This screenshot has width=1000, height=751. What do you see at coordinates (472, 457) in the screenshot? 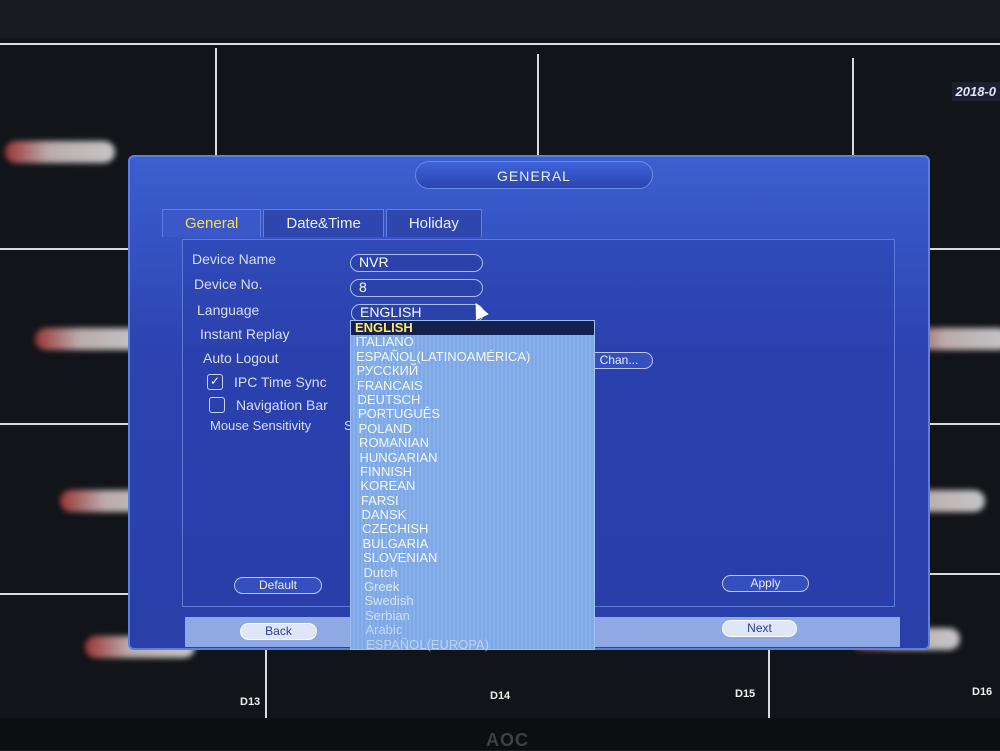
I see `language-option: HUNGARIAN` at bounding box center [472, 457].